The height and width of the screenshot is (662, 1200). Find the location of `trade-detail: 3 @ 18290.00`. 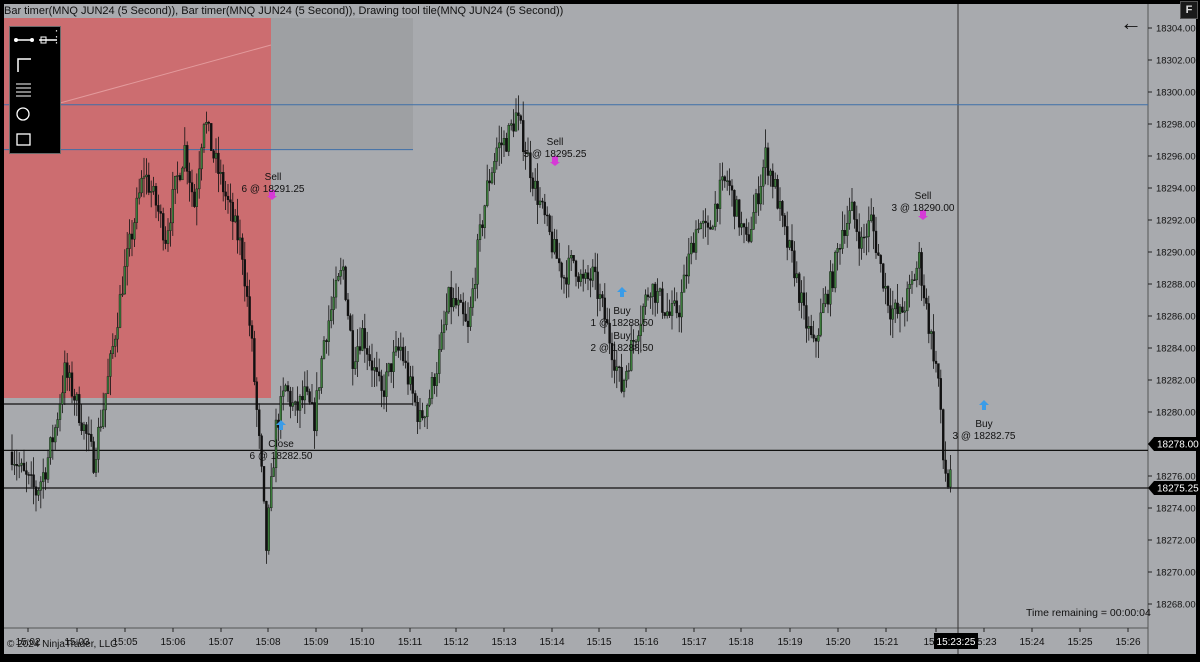

trade-detail: 3 @ 18290.00 is located at coordinates (923, 208).